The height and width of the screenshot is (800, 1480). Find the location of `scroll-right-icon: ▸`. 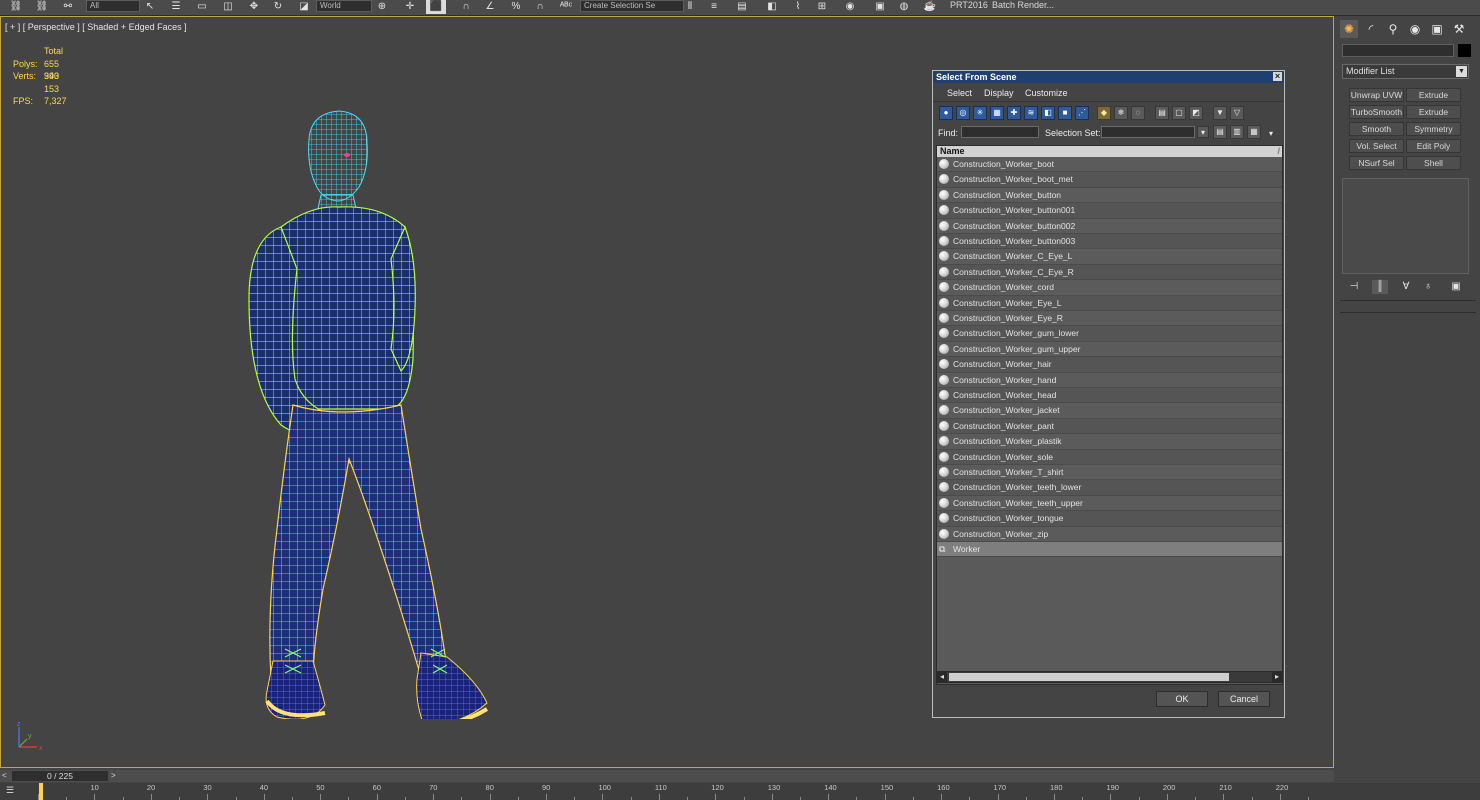

scroll-right-icon: ▸ is located at coordinates (1277, 677).